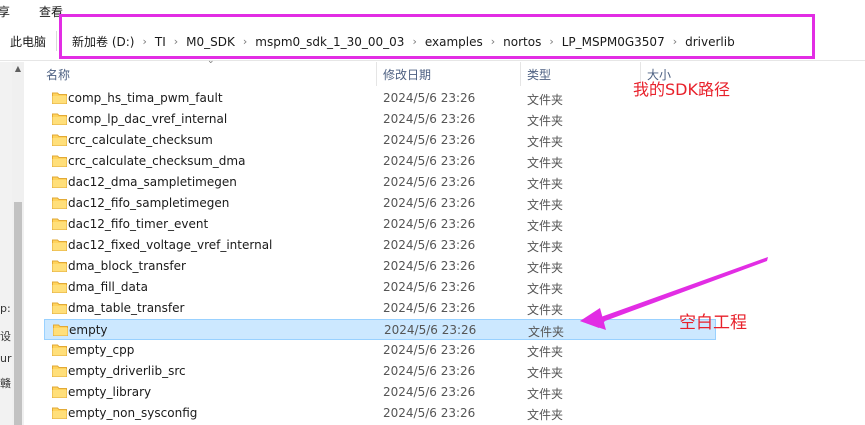 This screenshot has height=425, width=865. I want to click on file-name: crc_calculate_checksum, so click(140, 140).